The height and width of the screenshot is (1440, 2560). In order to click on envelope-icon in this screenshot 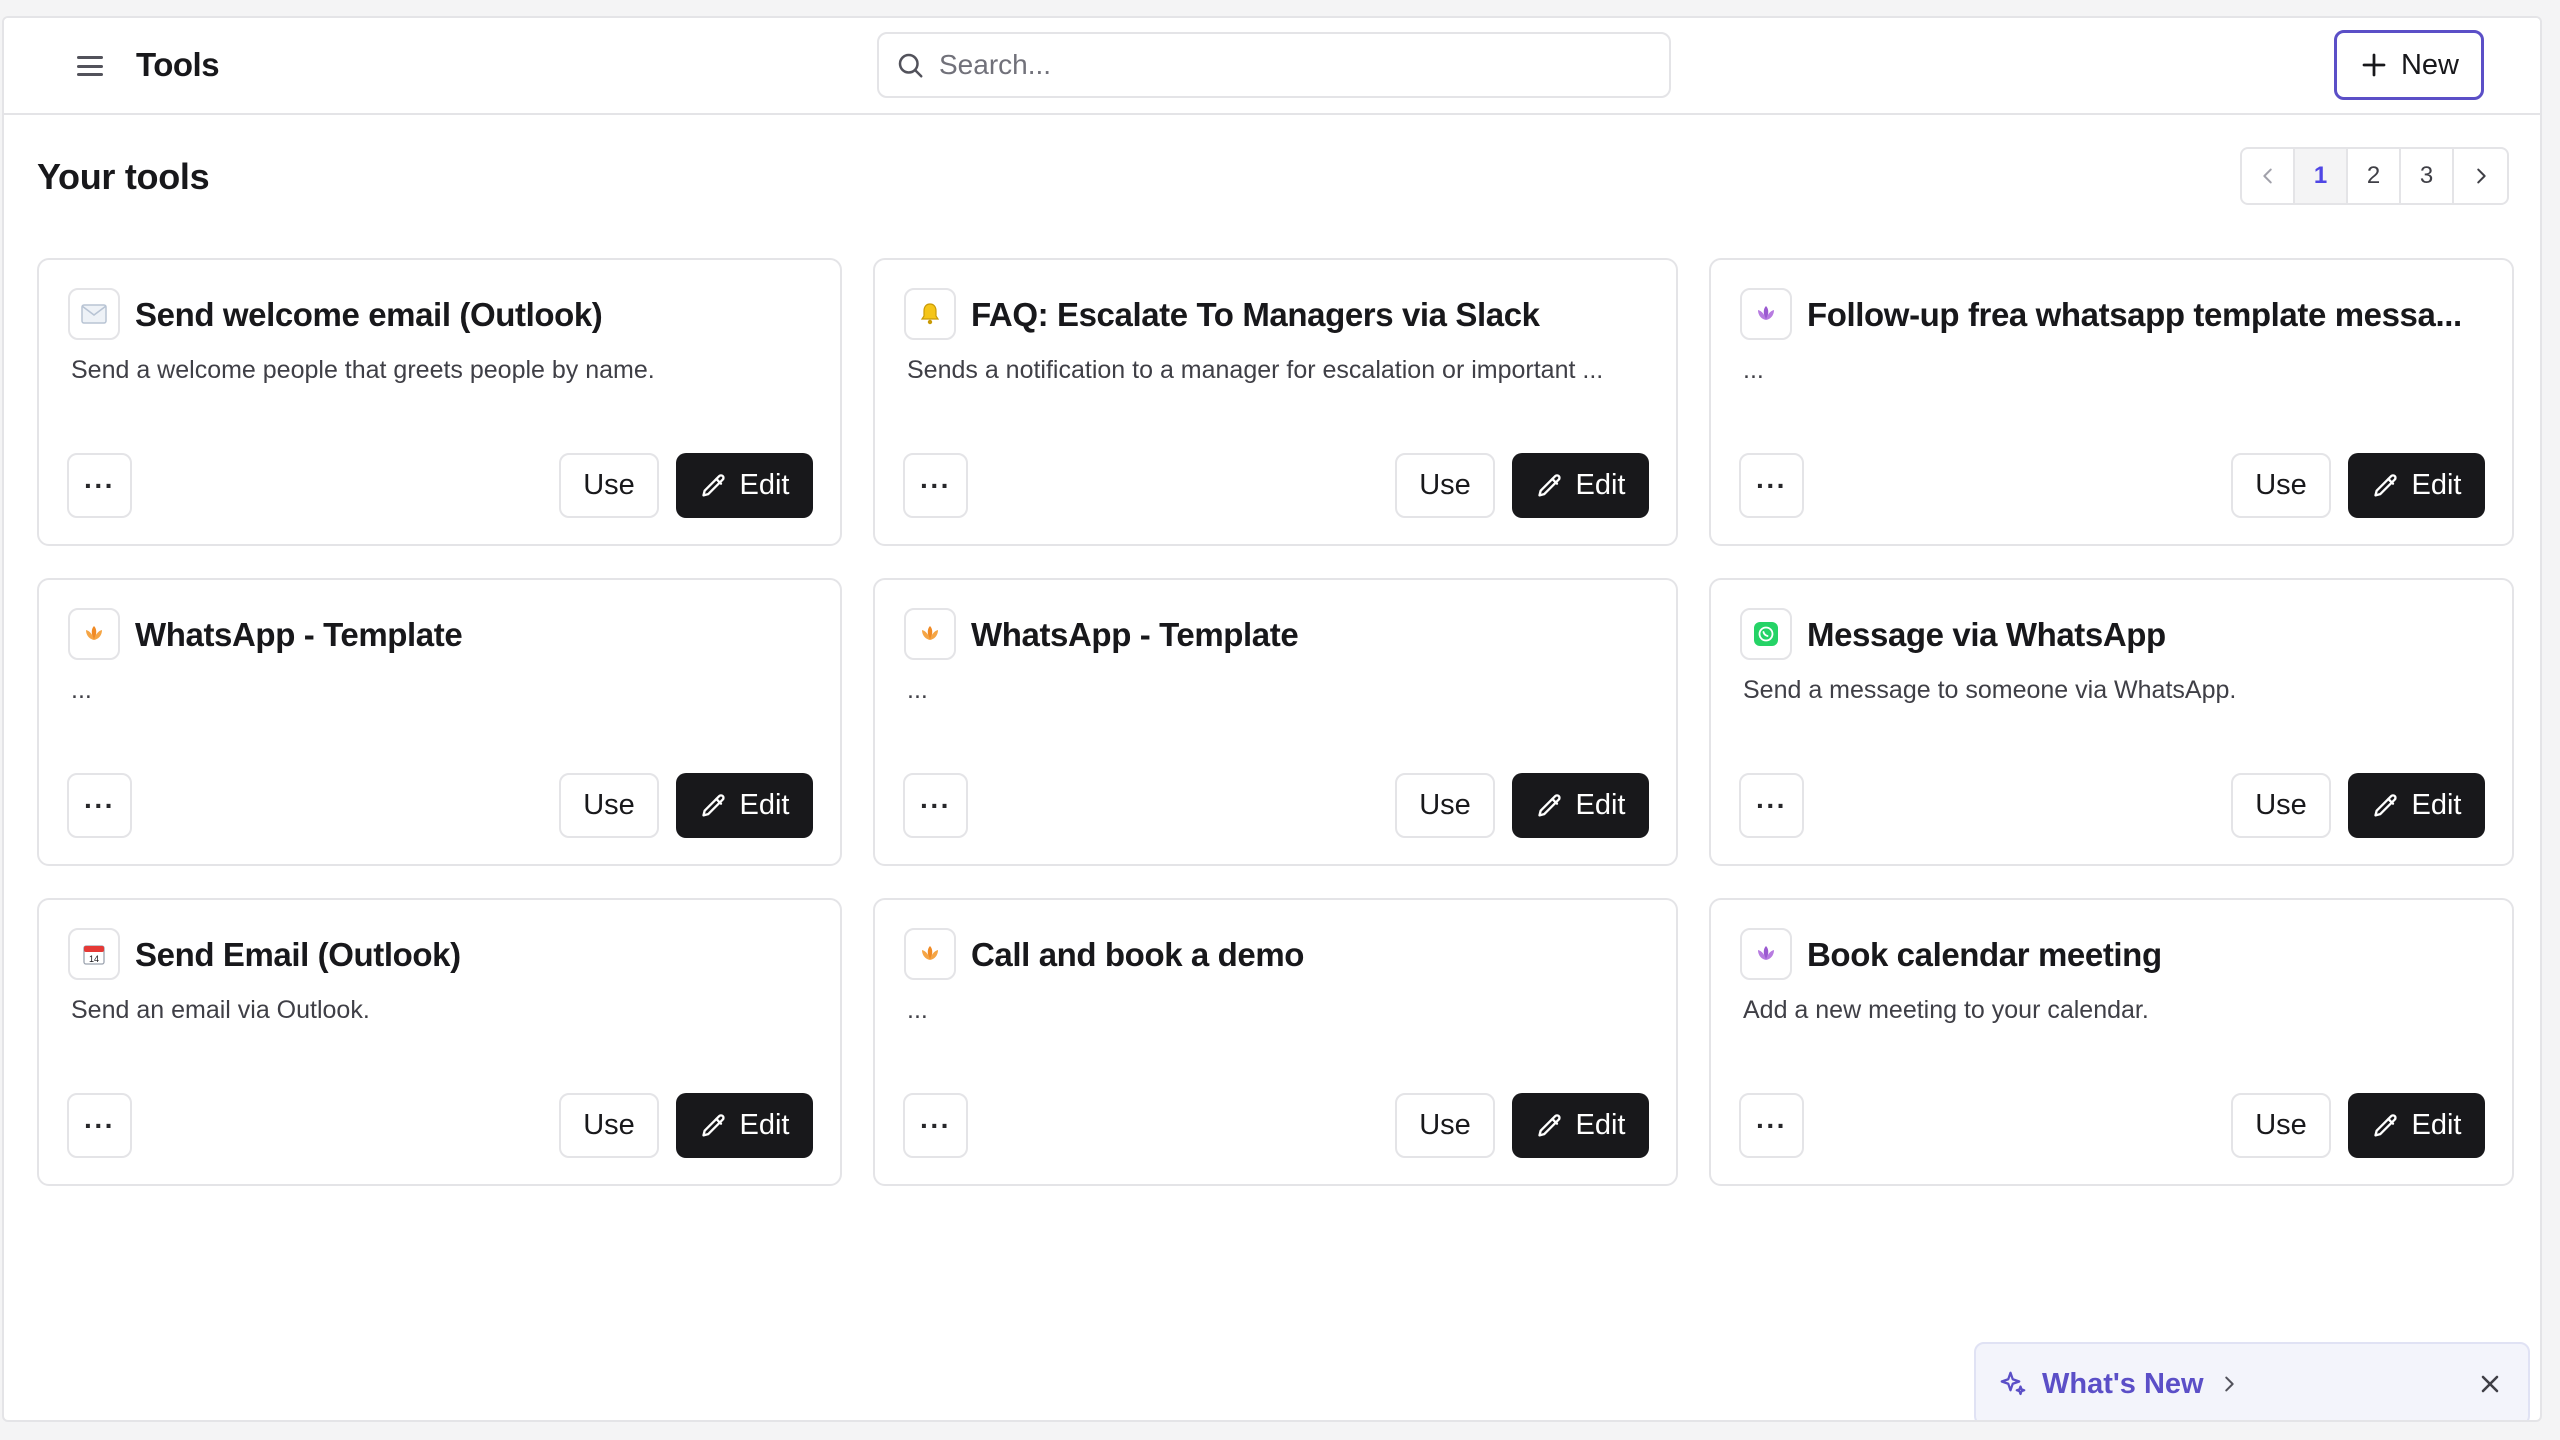, I will do `click(94, 314)`.